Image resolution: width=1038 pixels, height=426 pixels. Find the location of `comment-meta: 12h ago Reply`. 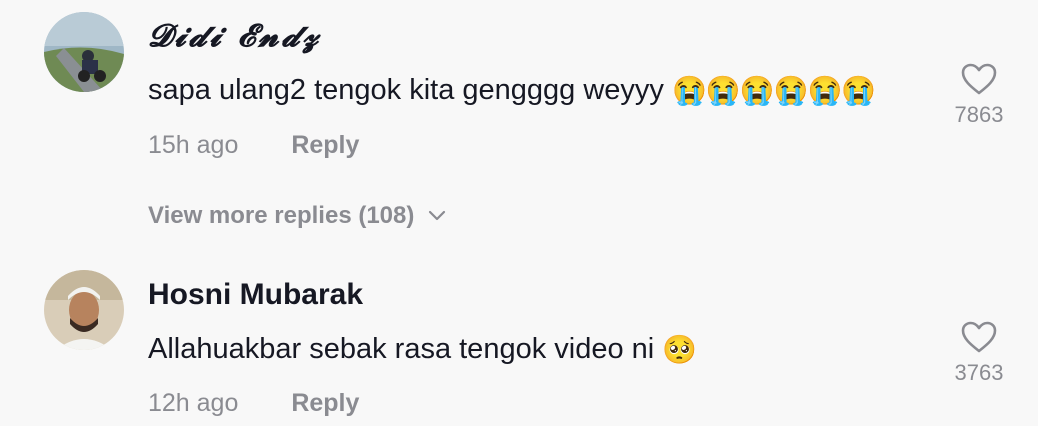

comment-meta: 12h ago Reply is located at coordinates (253, 403).